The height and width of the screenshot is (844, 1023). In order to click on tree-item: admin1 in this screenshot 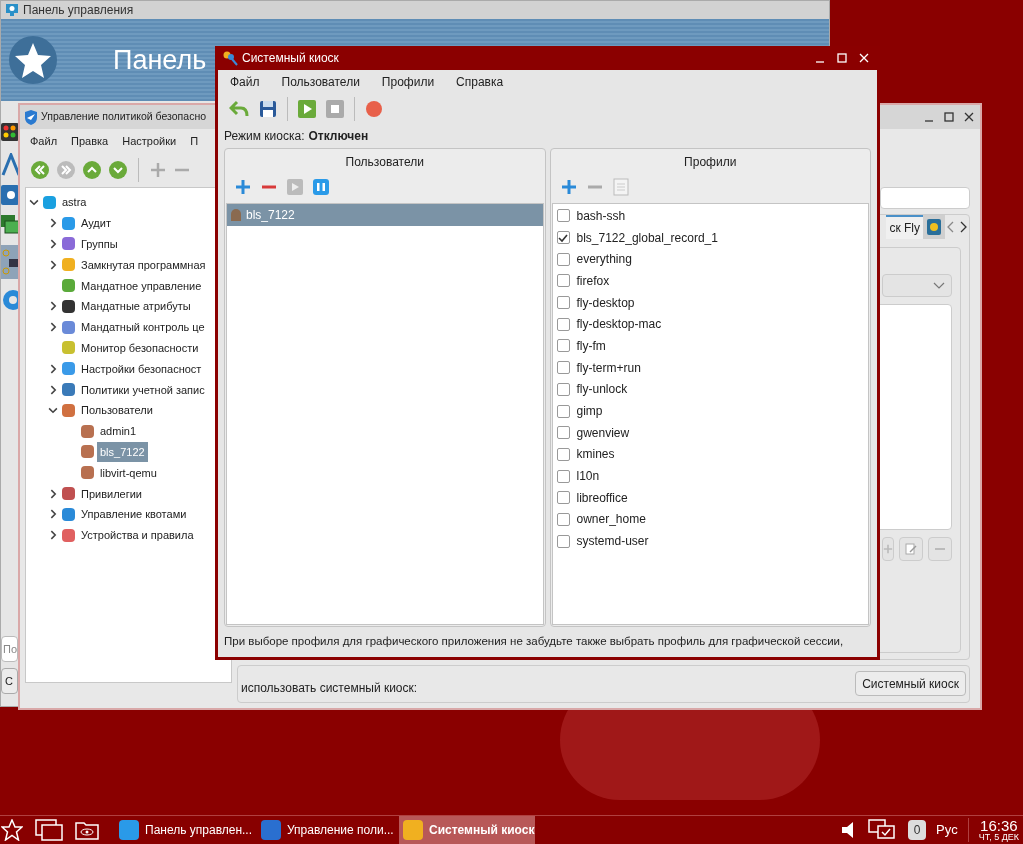, I will do `click(118, 431)`.